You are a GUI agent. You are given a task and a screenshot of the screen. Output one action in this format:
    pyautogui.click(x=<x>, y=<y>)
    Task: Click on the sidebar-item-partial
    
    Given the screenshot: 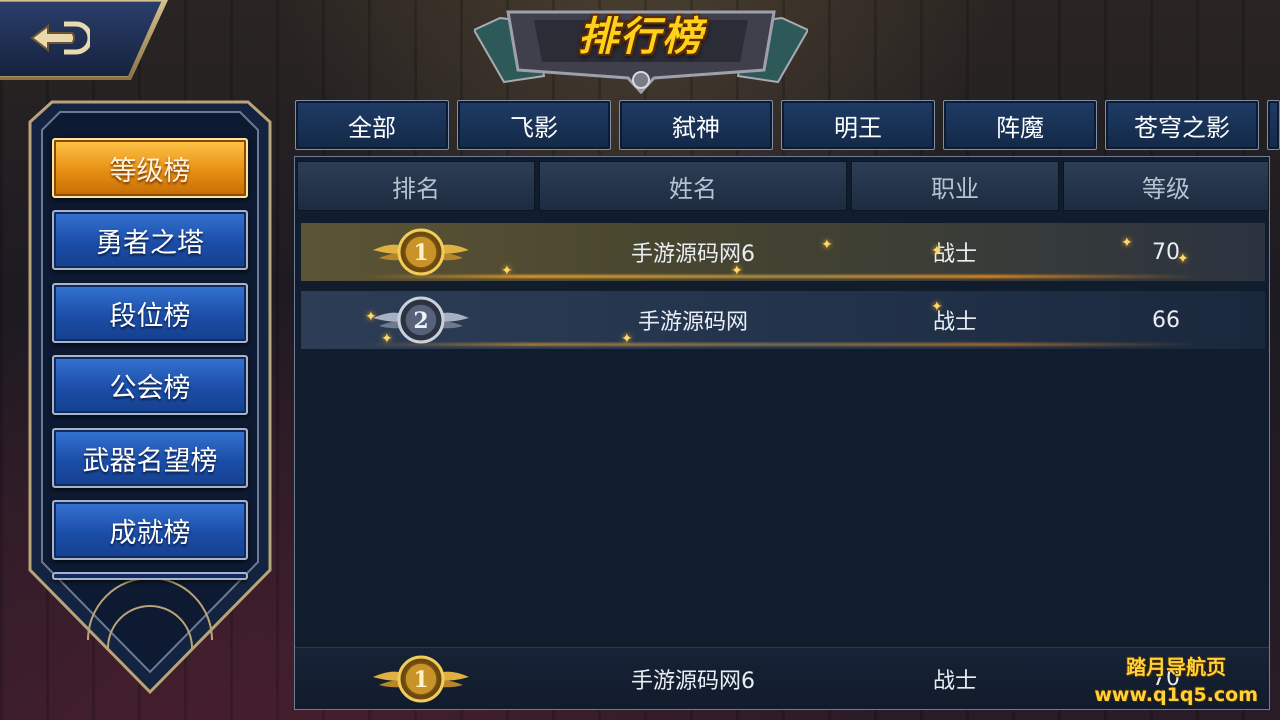 What is the action you would take?
    pyautogui.click(x=150, y=576)
    